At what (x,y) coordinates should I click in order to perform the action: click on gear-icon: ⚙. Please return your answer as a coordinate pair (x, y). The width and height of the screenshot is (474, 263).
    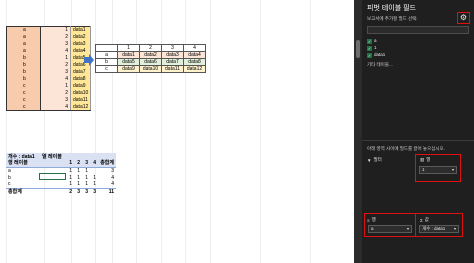
    Looking at the image, I should click on (463, 18).